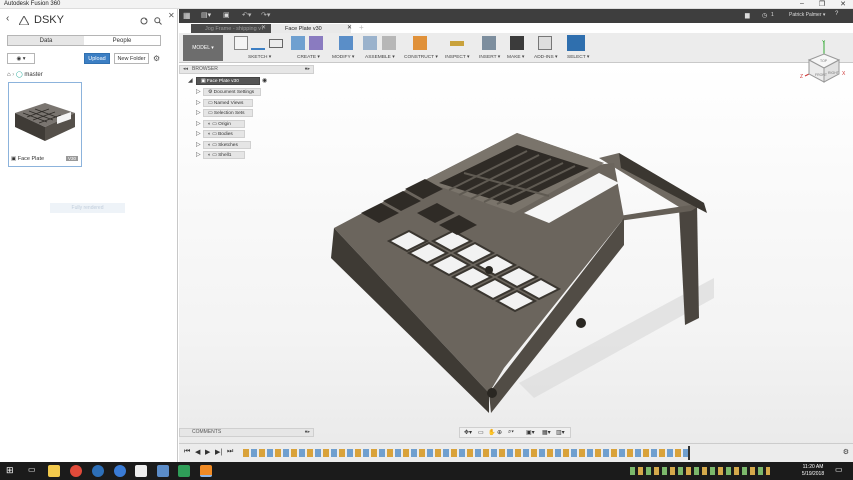  I want to click on browser-item-sketches: ◐ ▭ Sketches, so click(227, 145).